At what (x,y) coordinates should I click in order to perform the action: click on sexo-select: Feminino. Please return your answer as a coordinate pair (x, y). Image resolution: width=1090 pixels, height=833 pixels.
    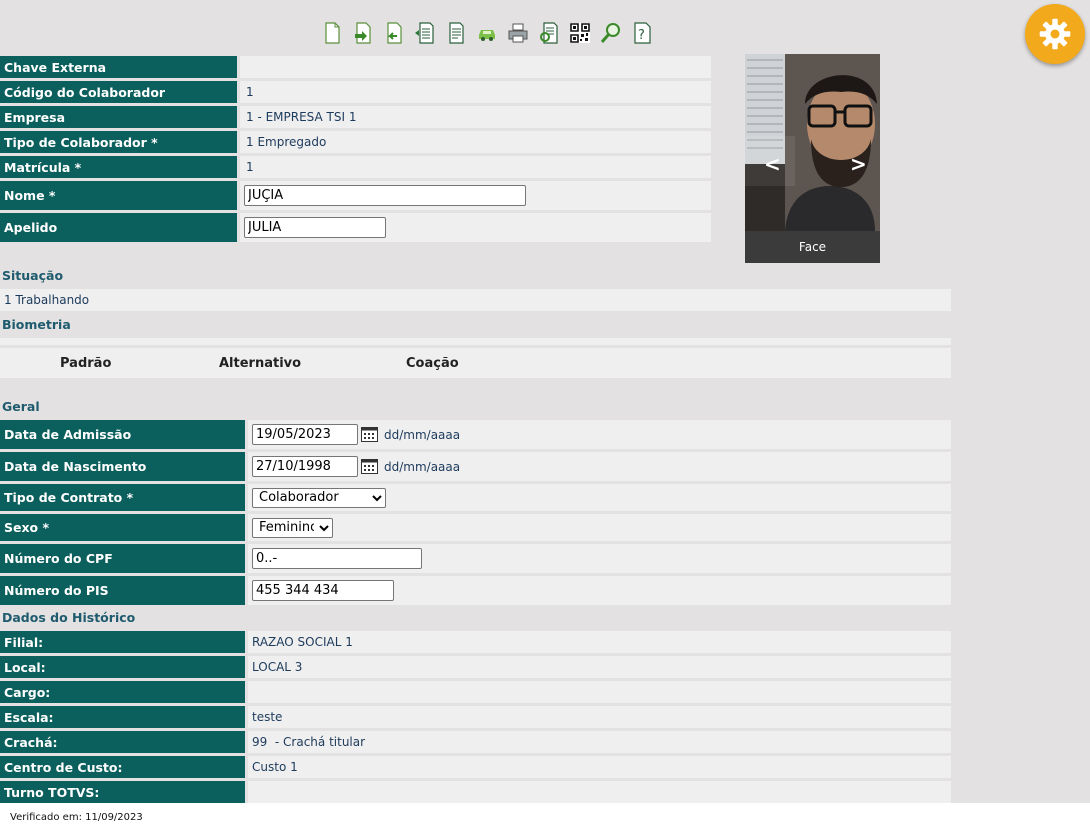
    Looking at the image, I should click on (292, 527).